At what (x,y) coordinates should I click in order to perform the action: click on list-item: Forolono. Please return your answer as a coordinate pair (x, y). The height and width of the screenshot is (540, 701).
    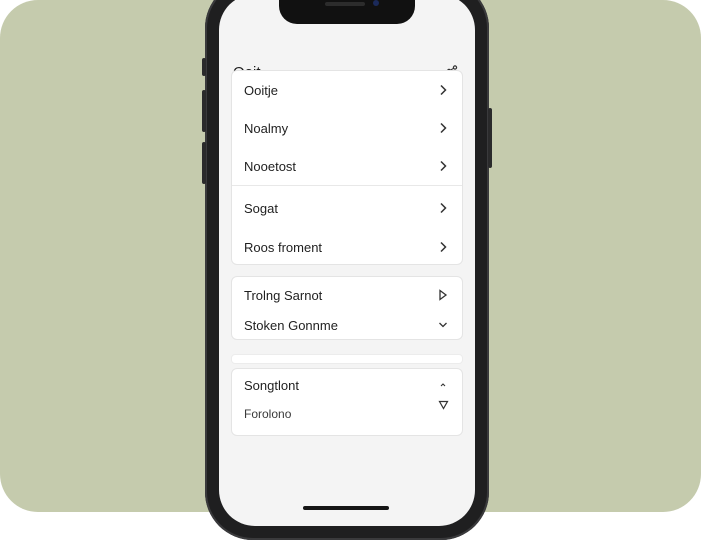
    Looking at the image, I should click on (347, 412).